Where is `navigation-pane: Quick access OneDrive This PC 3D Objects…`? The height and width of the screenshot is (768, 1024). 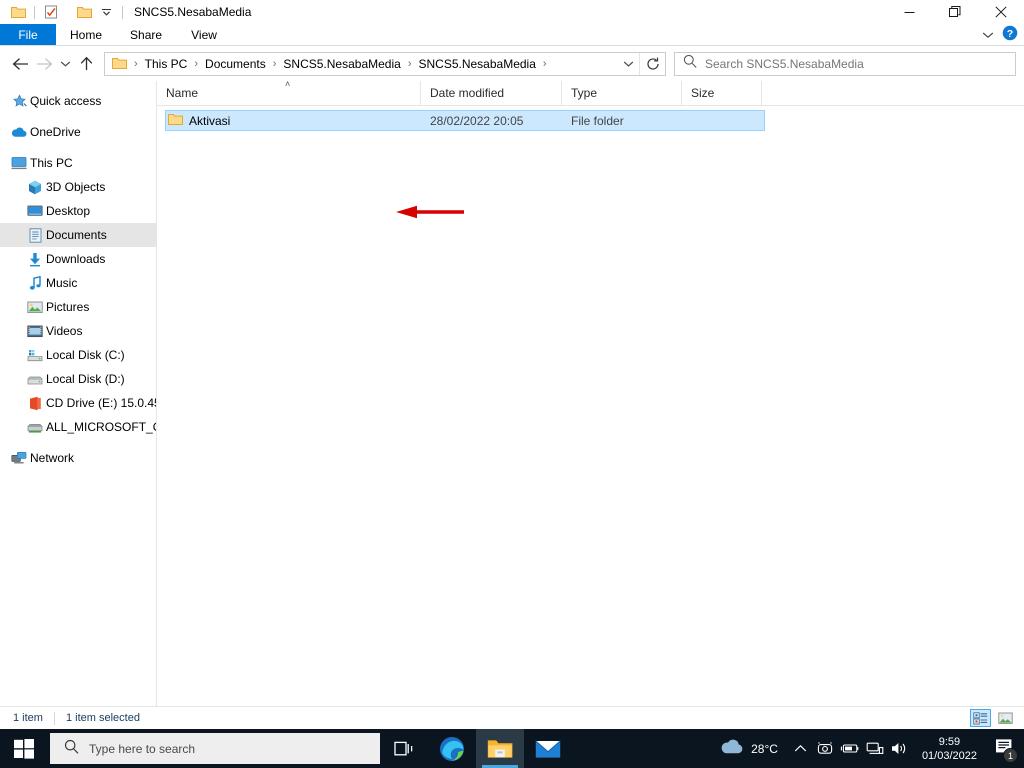
navigation-pane: Quick access OneDrive This PC 3D Objects… is located at coordinates (78, 393).